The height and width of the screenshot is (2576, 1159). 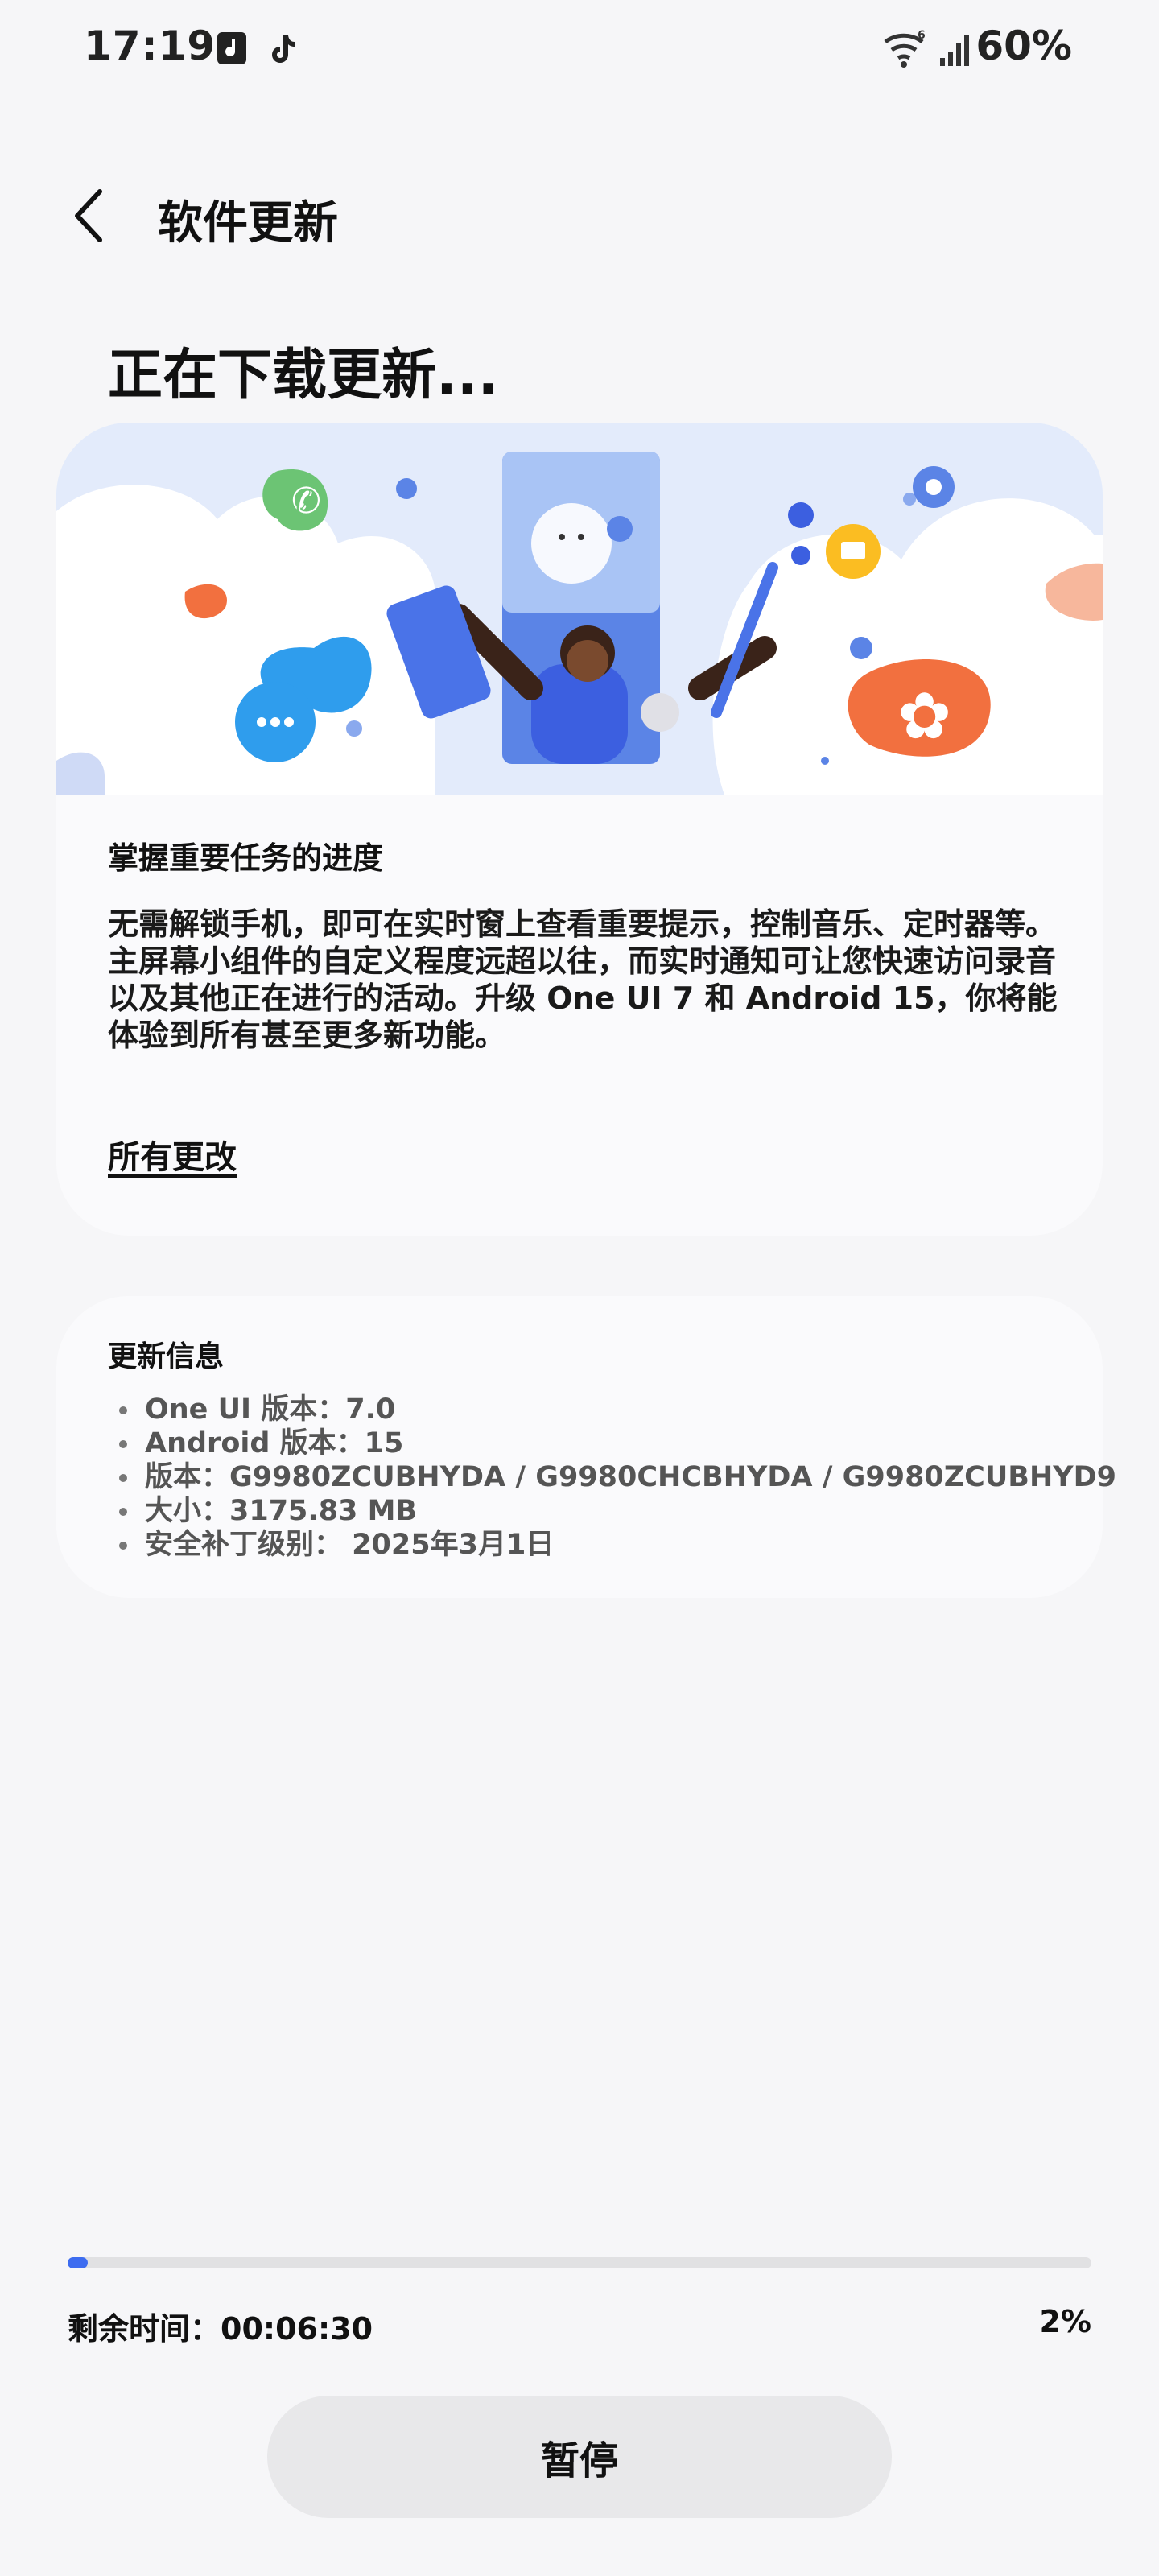 What do you see at coordinates (248, 223) in the screenshot?
I see `page-title: 软件更新` at bounding box center [248, 223].